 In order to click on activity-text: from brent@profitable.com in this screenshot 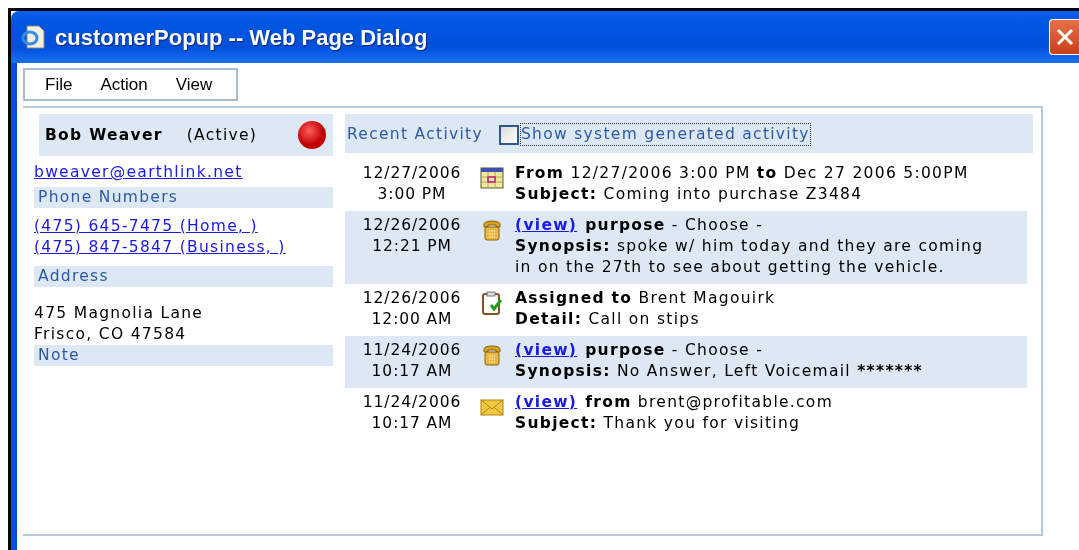, I will do `click(709, 402)`.